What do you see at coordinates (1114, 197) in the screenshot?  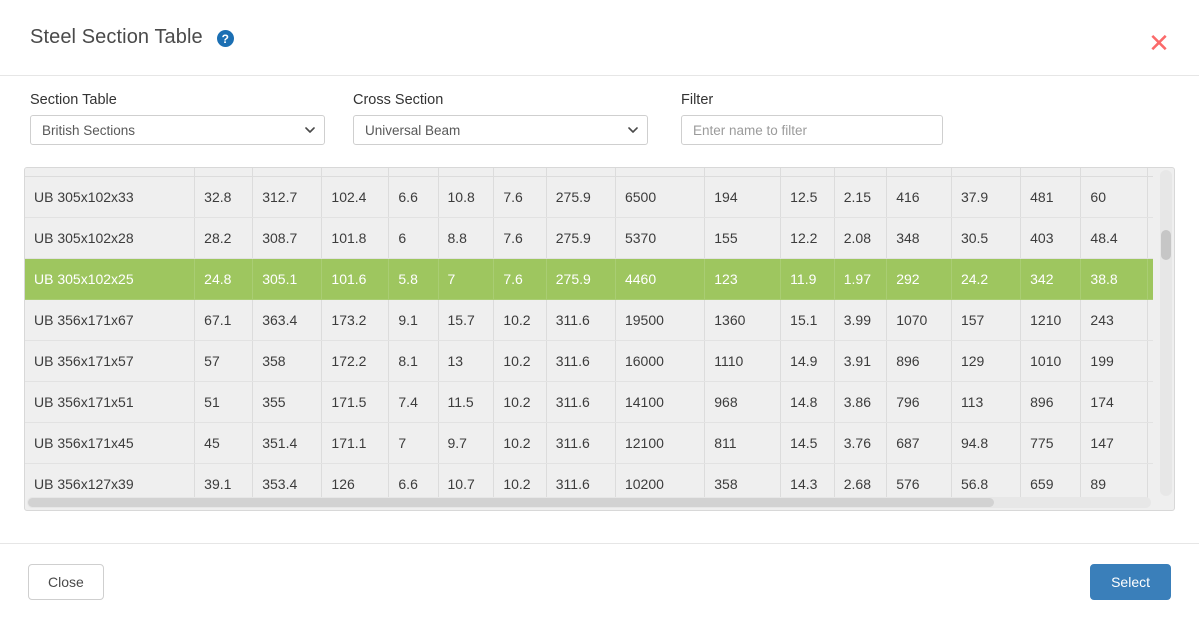 I see `table-cell: 60` at bounding box center [1114, 197].